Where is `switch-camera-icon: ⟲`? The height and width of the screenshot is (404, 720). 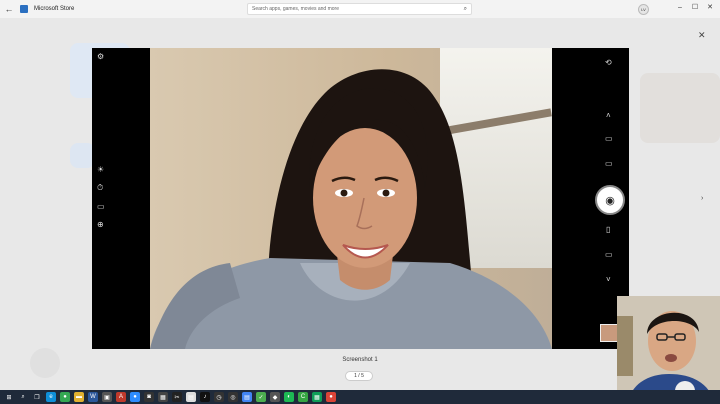 switch-camera-icon: ⟲ is located at coordinates (608, 63).